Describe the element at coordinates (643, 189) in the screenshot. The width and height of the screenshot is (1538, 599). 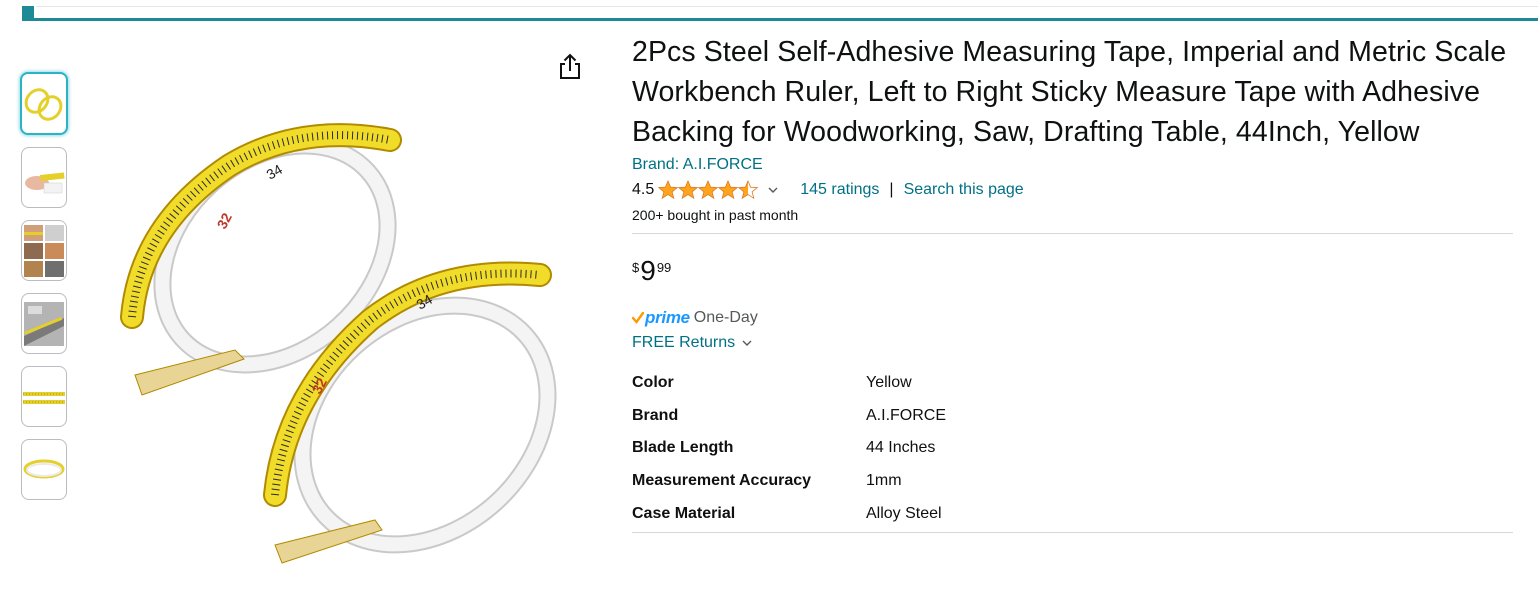
I see `rating-value: 4.5` at that location.